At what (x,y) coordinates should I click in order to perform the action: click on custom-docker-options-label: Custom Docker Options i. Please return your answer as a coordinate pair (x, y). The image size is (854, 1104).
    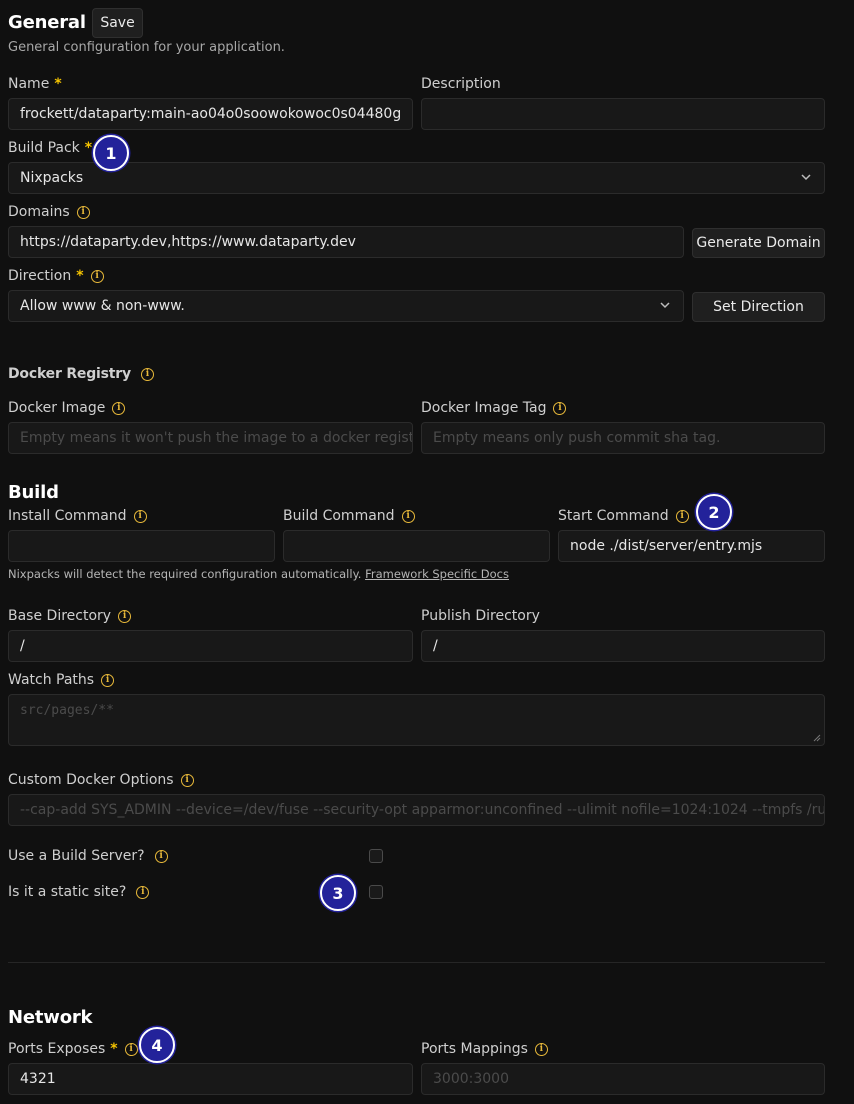
    Looking at the image, I should click on (101, 780).